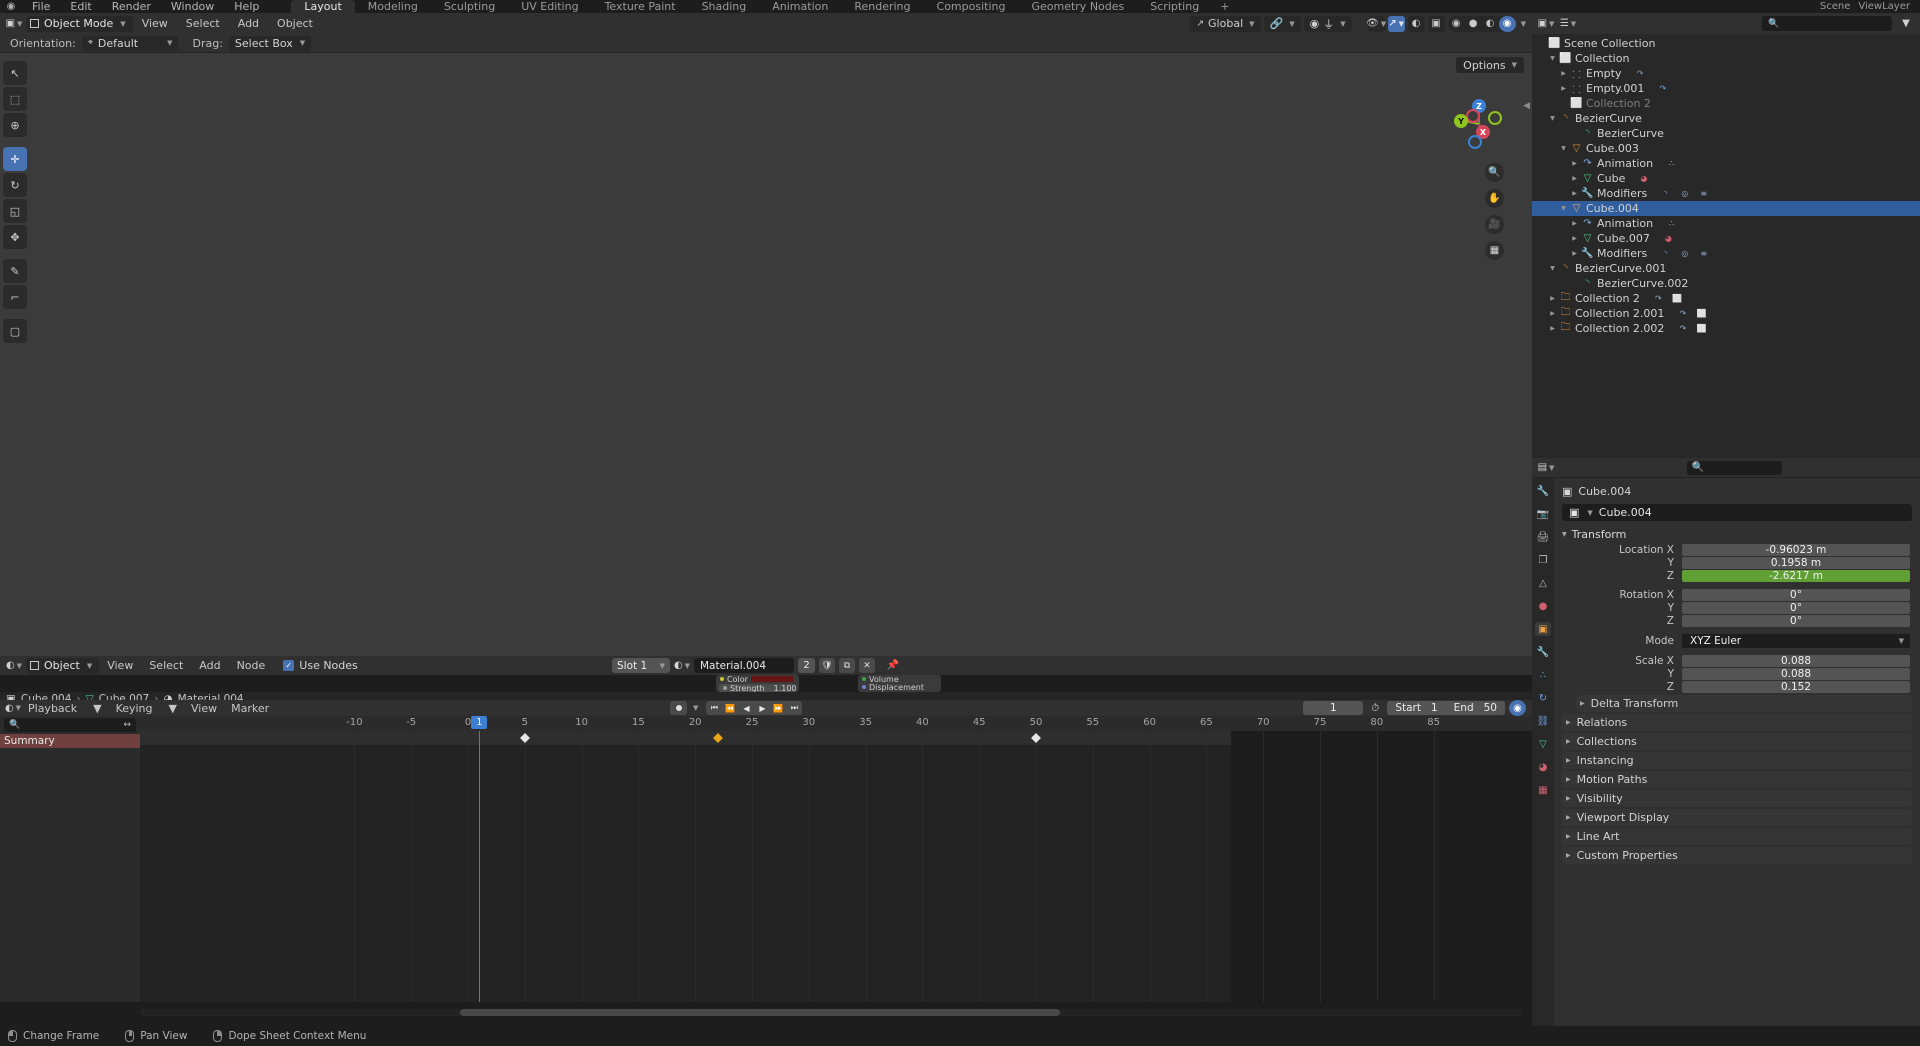 The image size is (1920, 1046). What do you see at coordinates (1494, 224) in the screenshot?
I see `camera-view-icon: 🎥` at bounding box center [1494, 224].